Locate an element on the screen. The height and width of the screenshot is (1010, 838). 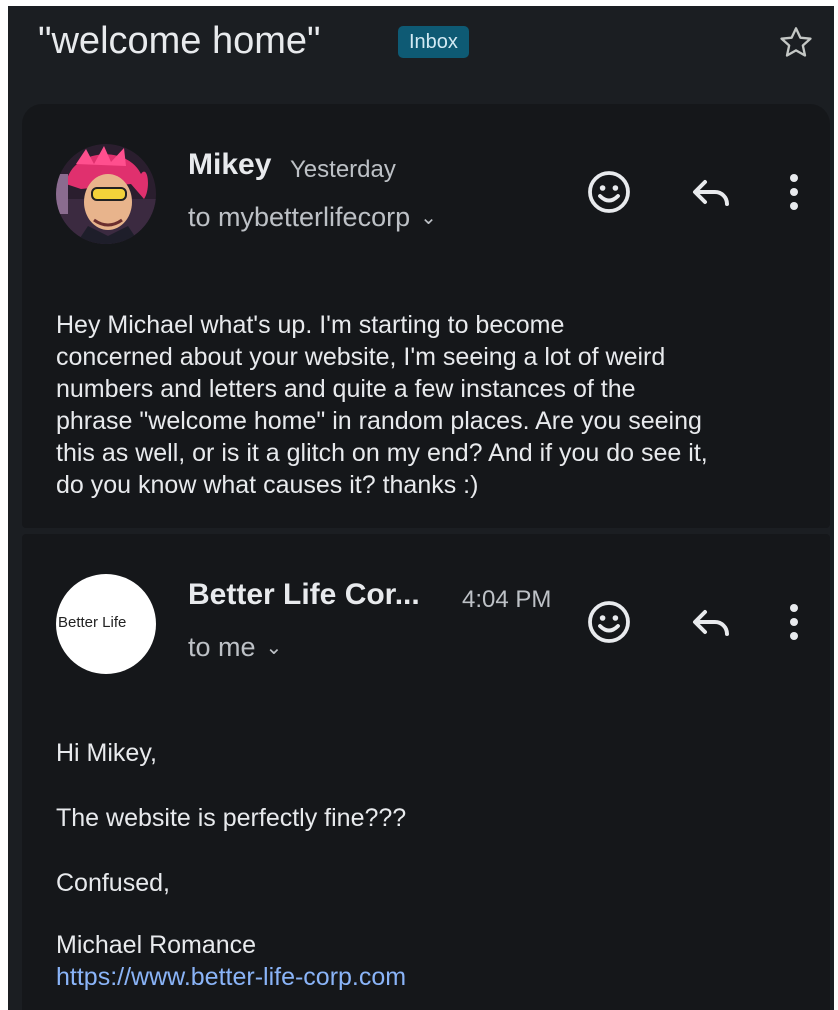
website-link: https://www.better-life-corp.com is located at coordinates (436, 977).